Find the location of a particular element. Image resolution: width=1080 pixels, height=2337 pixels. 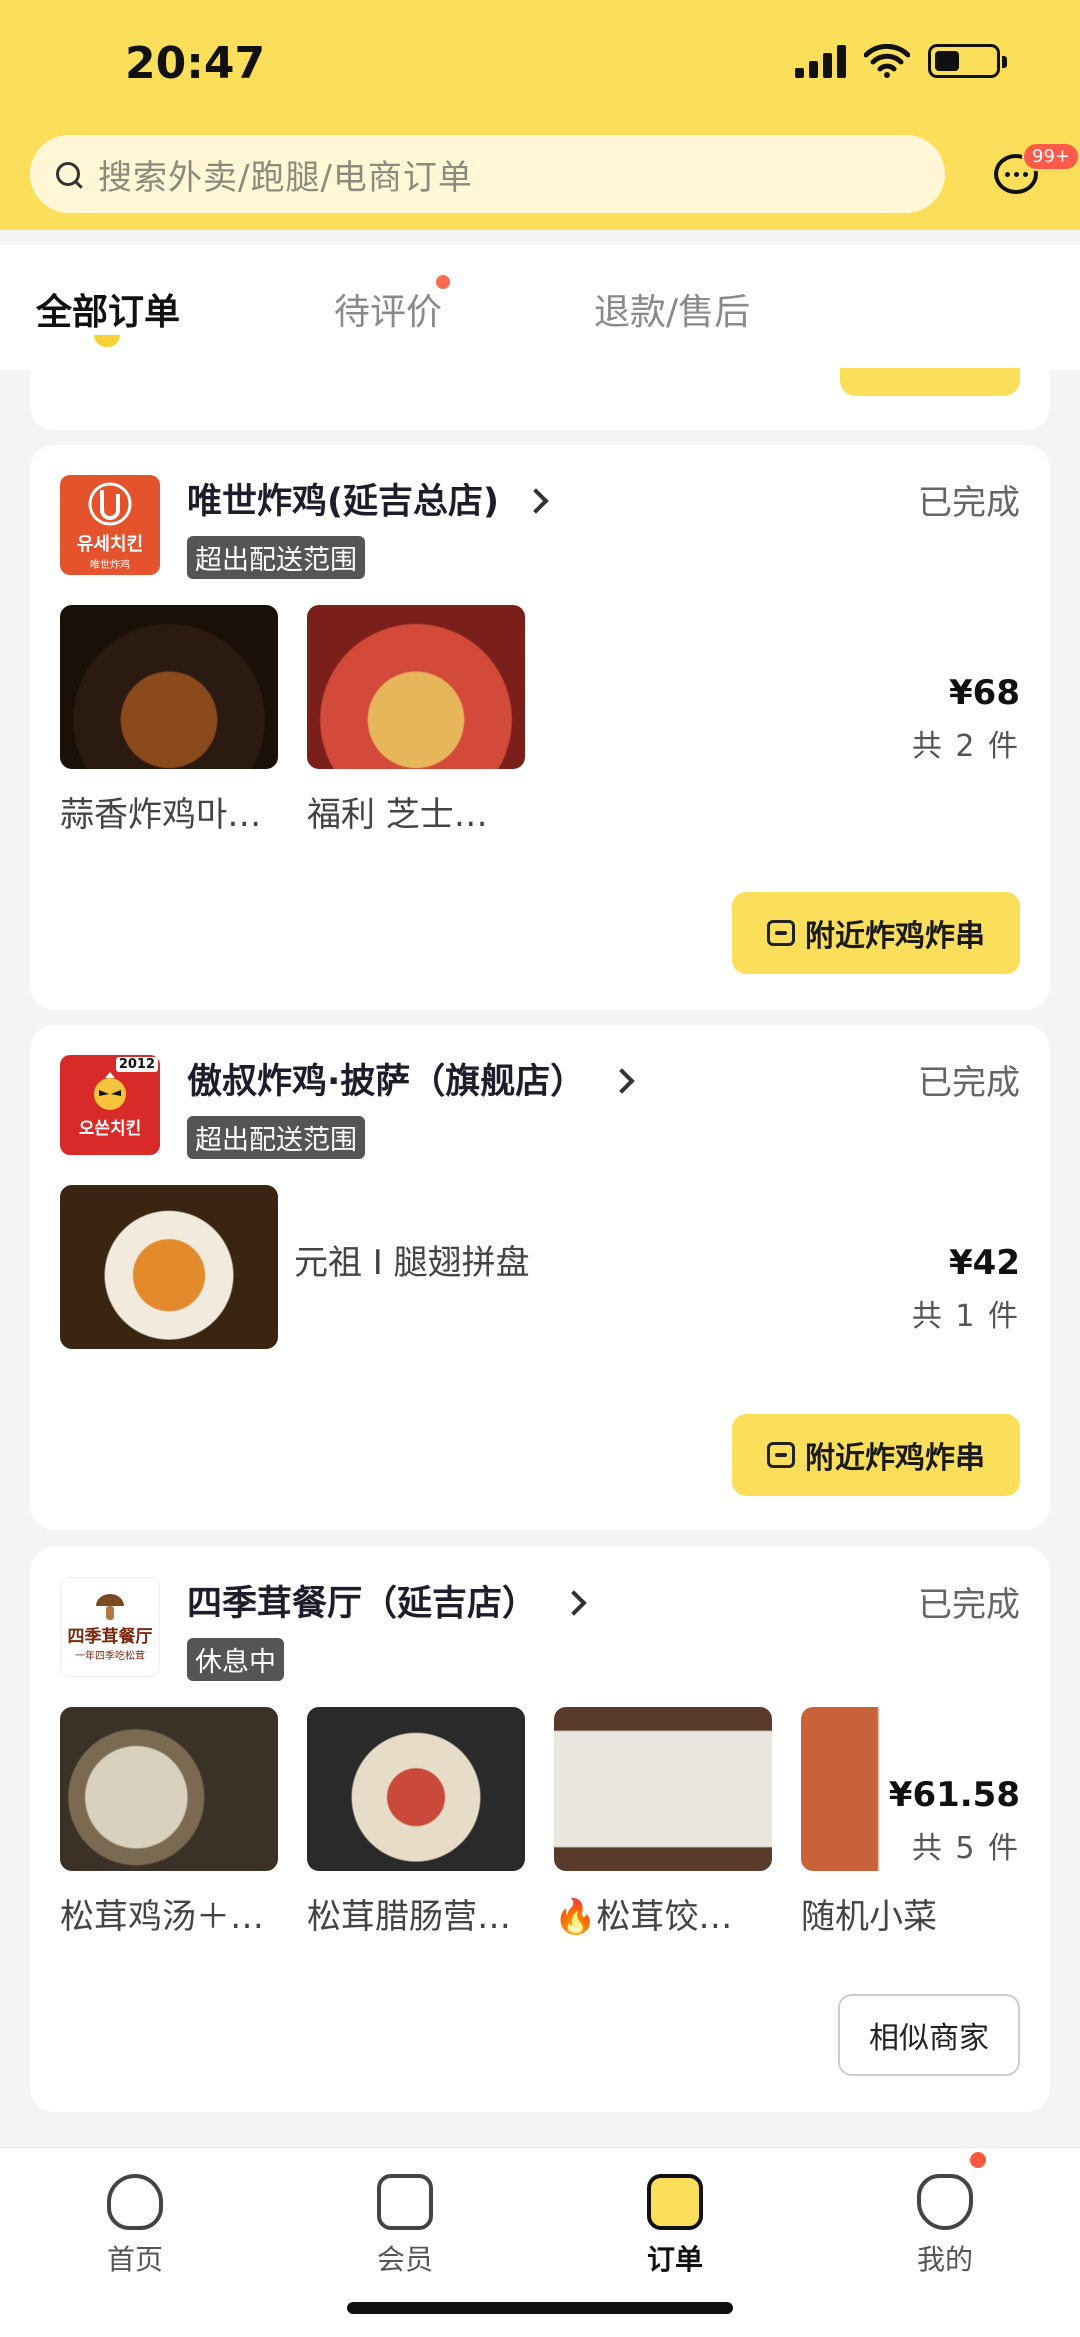

mushroom-icon is located at coordinates (110, 1607).